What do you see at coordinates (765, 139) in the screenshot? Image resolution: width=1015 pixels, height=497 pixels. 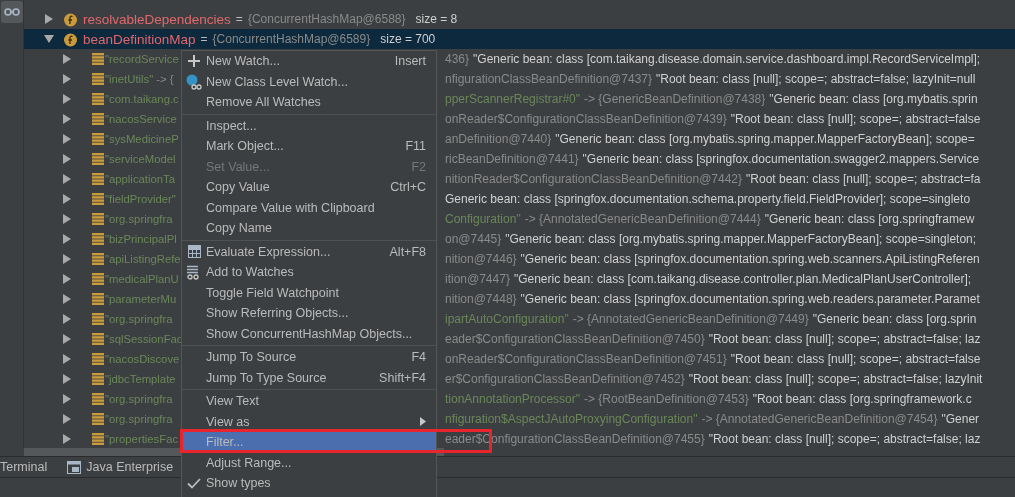 I see `entry-text: "Generic bean: class [org.mybatis.spring.mapper.MapperFactoryBean]; scope=` at bounding box center [765, 139].